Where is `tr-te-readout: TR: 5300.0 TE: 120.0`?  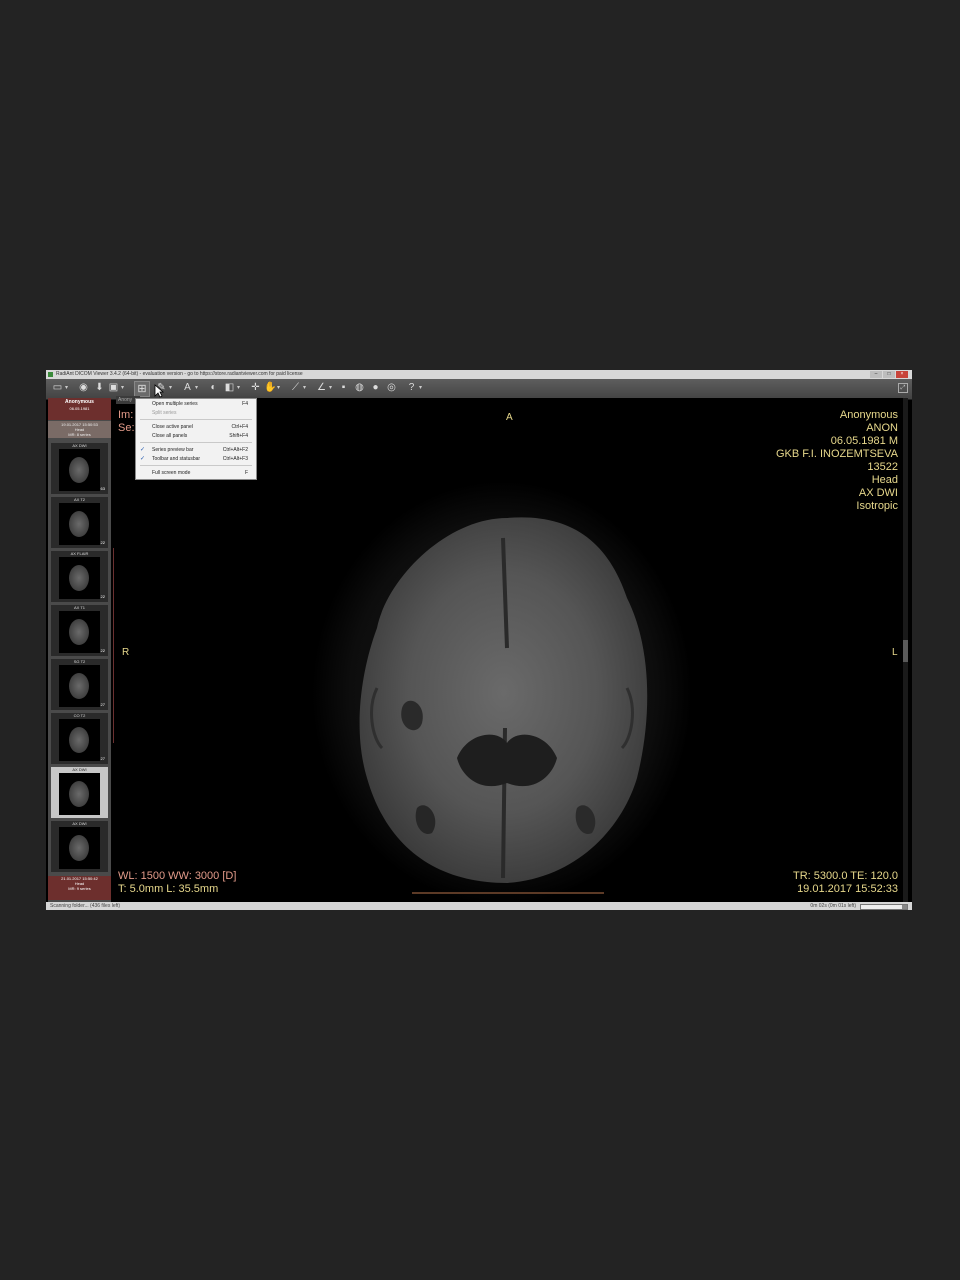 tr-te-readout: TR: 5300.0 TE: 120.0 is located at coordinates (845, 876).